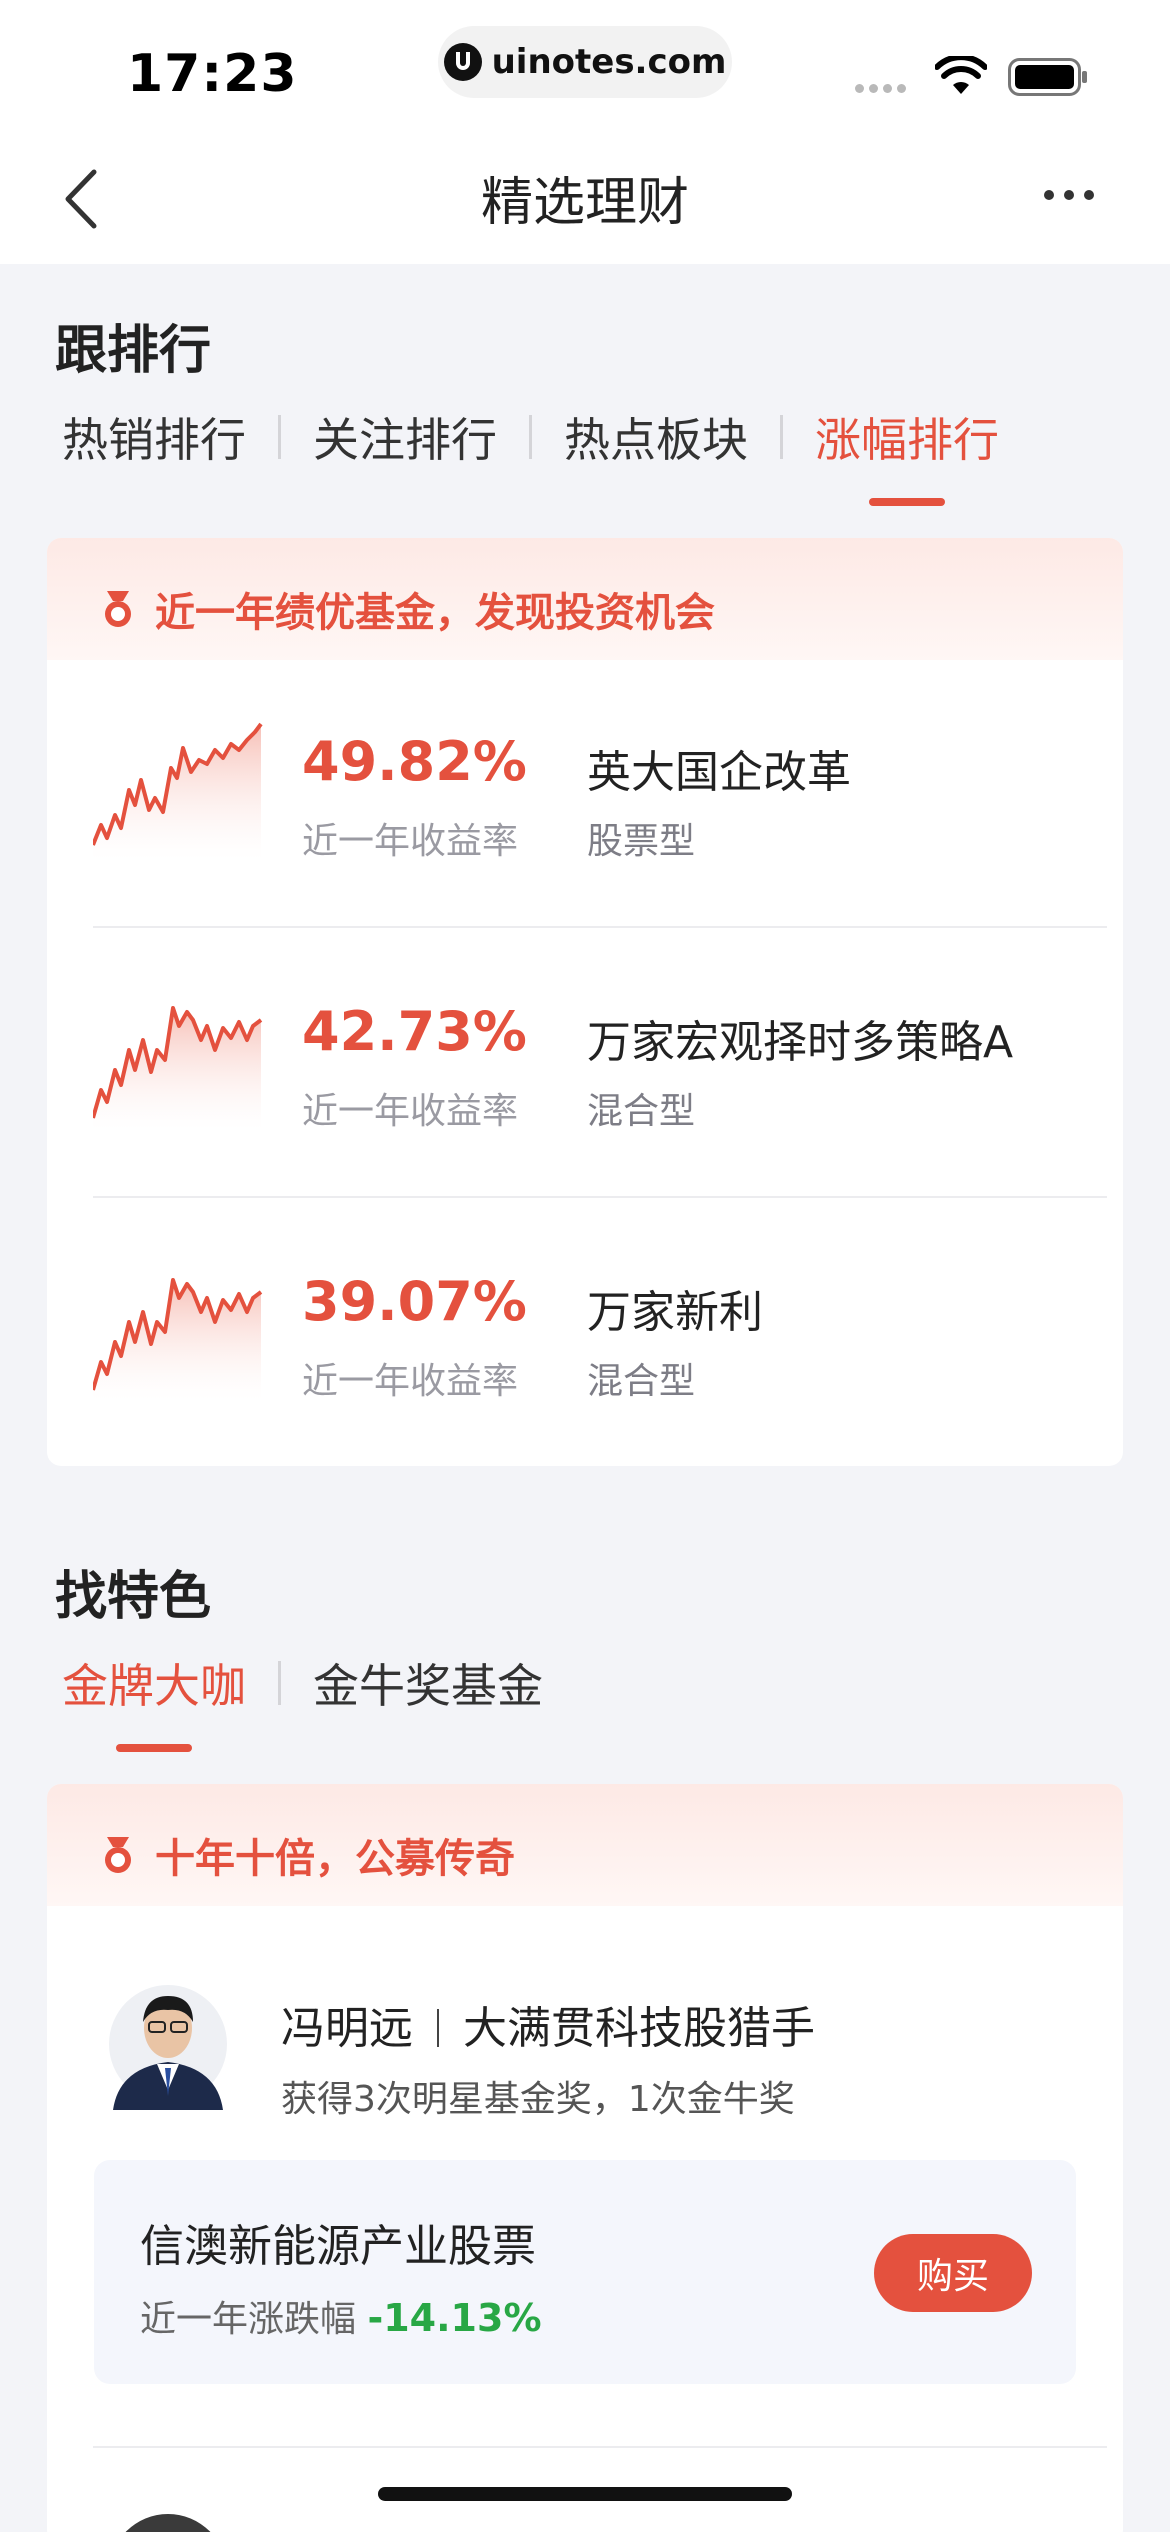 The height and width of the screenshot is (2532, 1170). Describe the element at coordinates (585, 1845) in the screenshot. I see `card-banner: 十年十倍，公募传奇` at that location.